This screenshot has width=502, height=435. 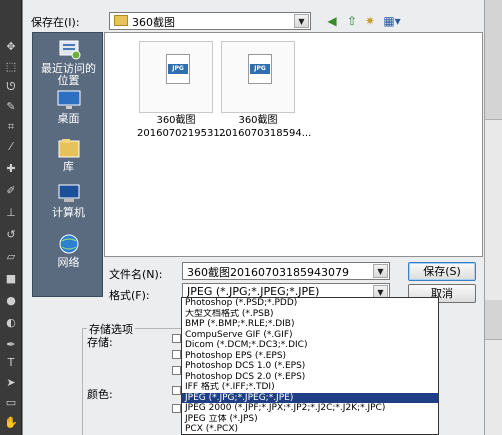 I want to click on places-bar: 最近访问的位置 桌面 库 计算机 网络, so click(x=67, y=164).